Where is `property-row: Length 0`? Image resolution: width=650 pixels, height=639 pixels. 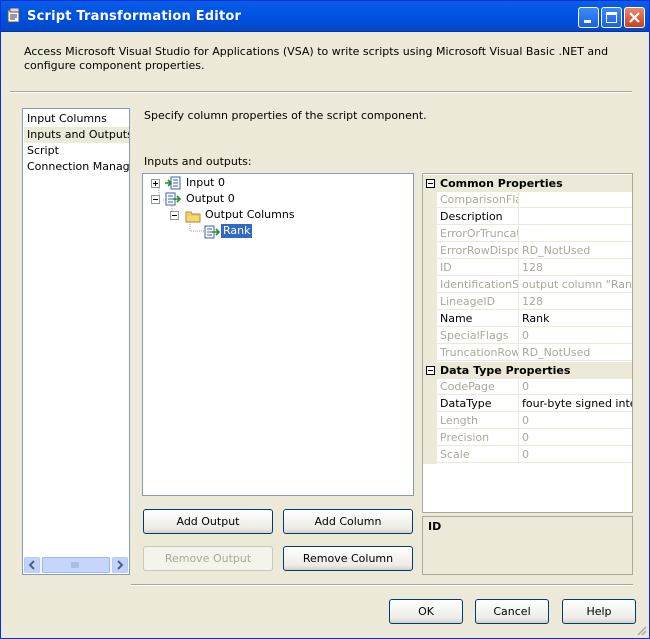
property-row: Length 0 is located at coordinates (527, 421).